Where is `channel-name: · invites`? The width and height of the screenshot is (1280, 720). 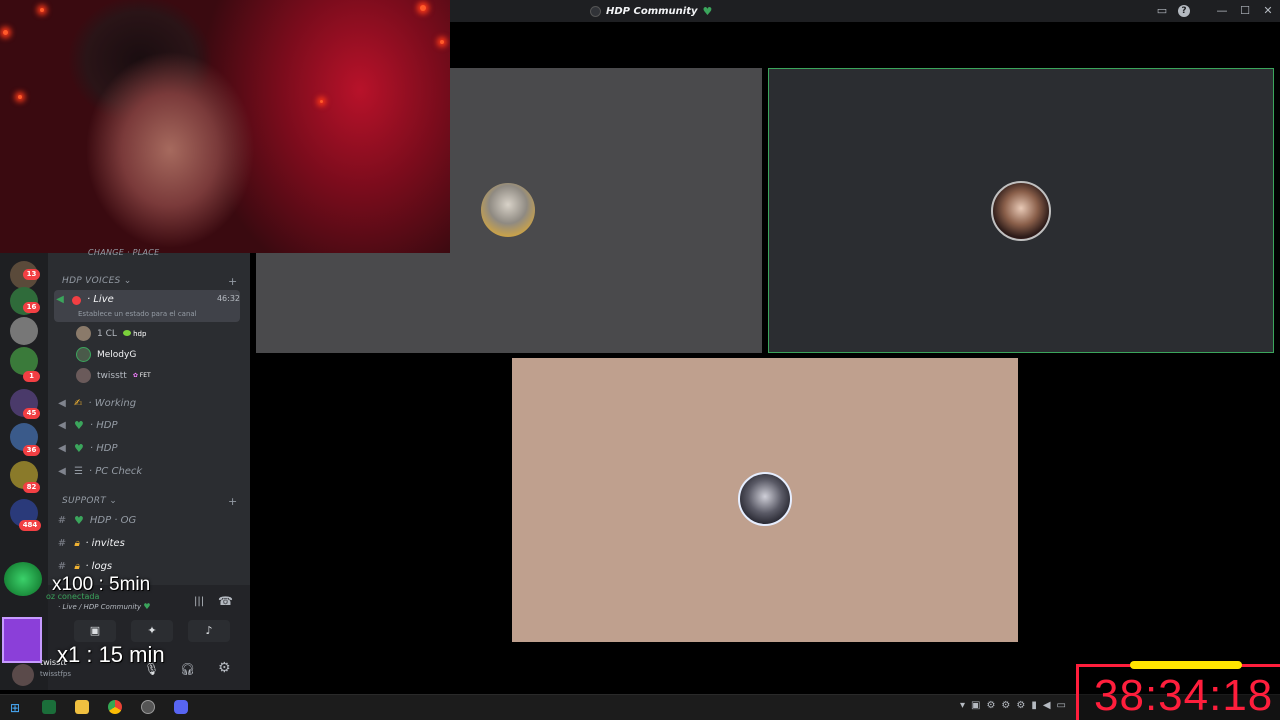
channel-name: · invites is located at coordinates (105, 543).